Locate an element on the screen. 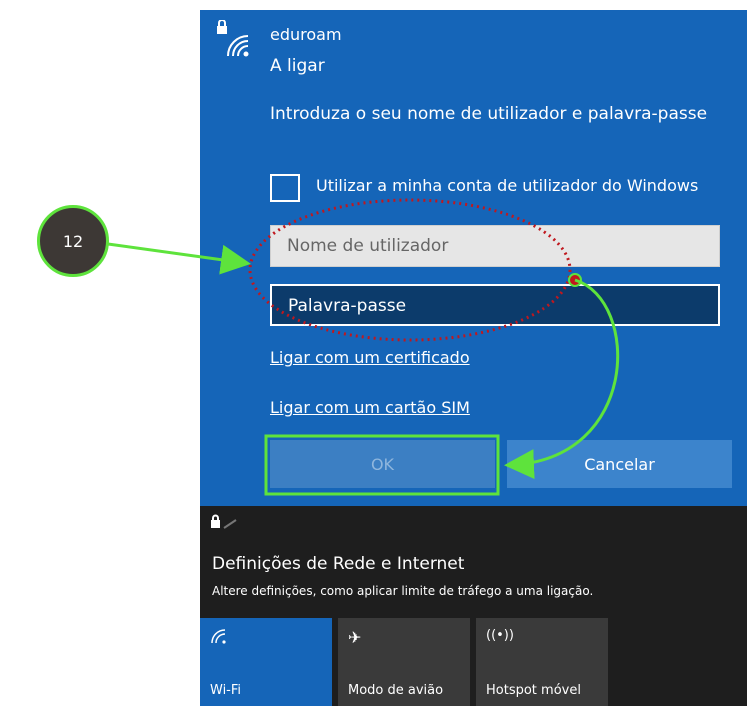 The width and height of the screenshot is (747, 706). ok-button: OK is located at coordinates (382, 464).